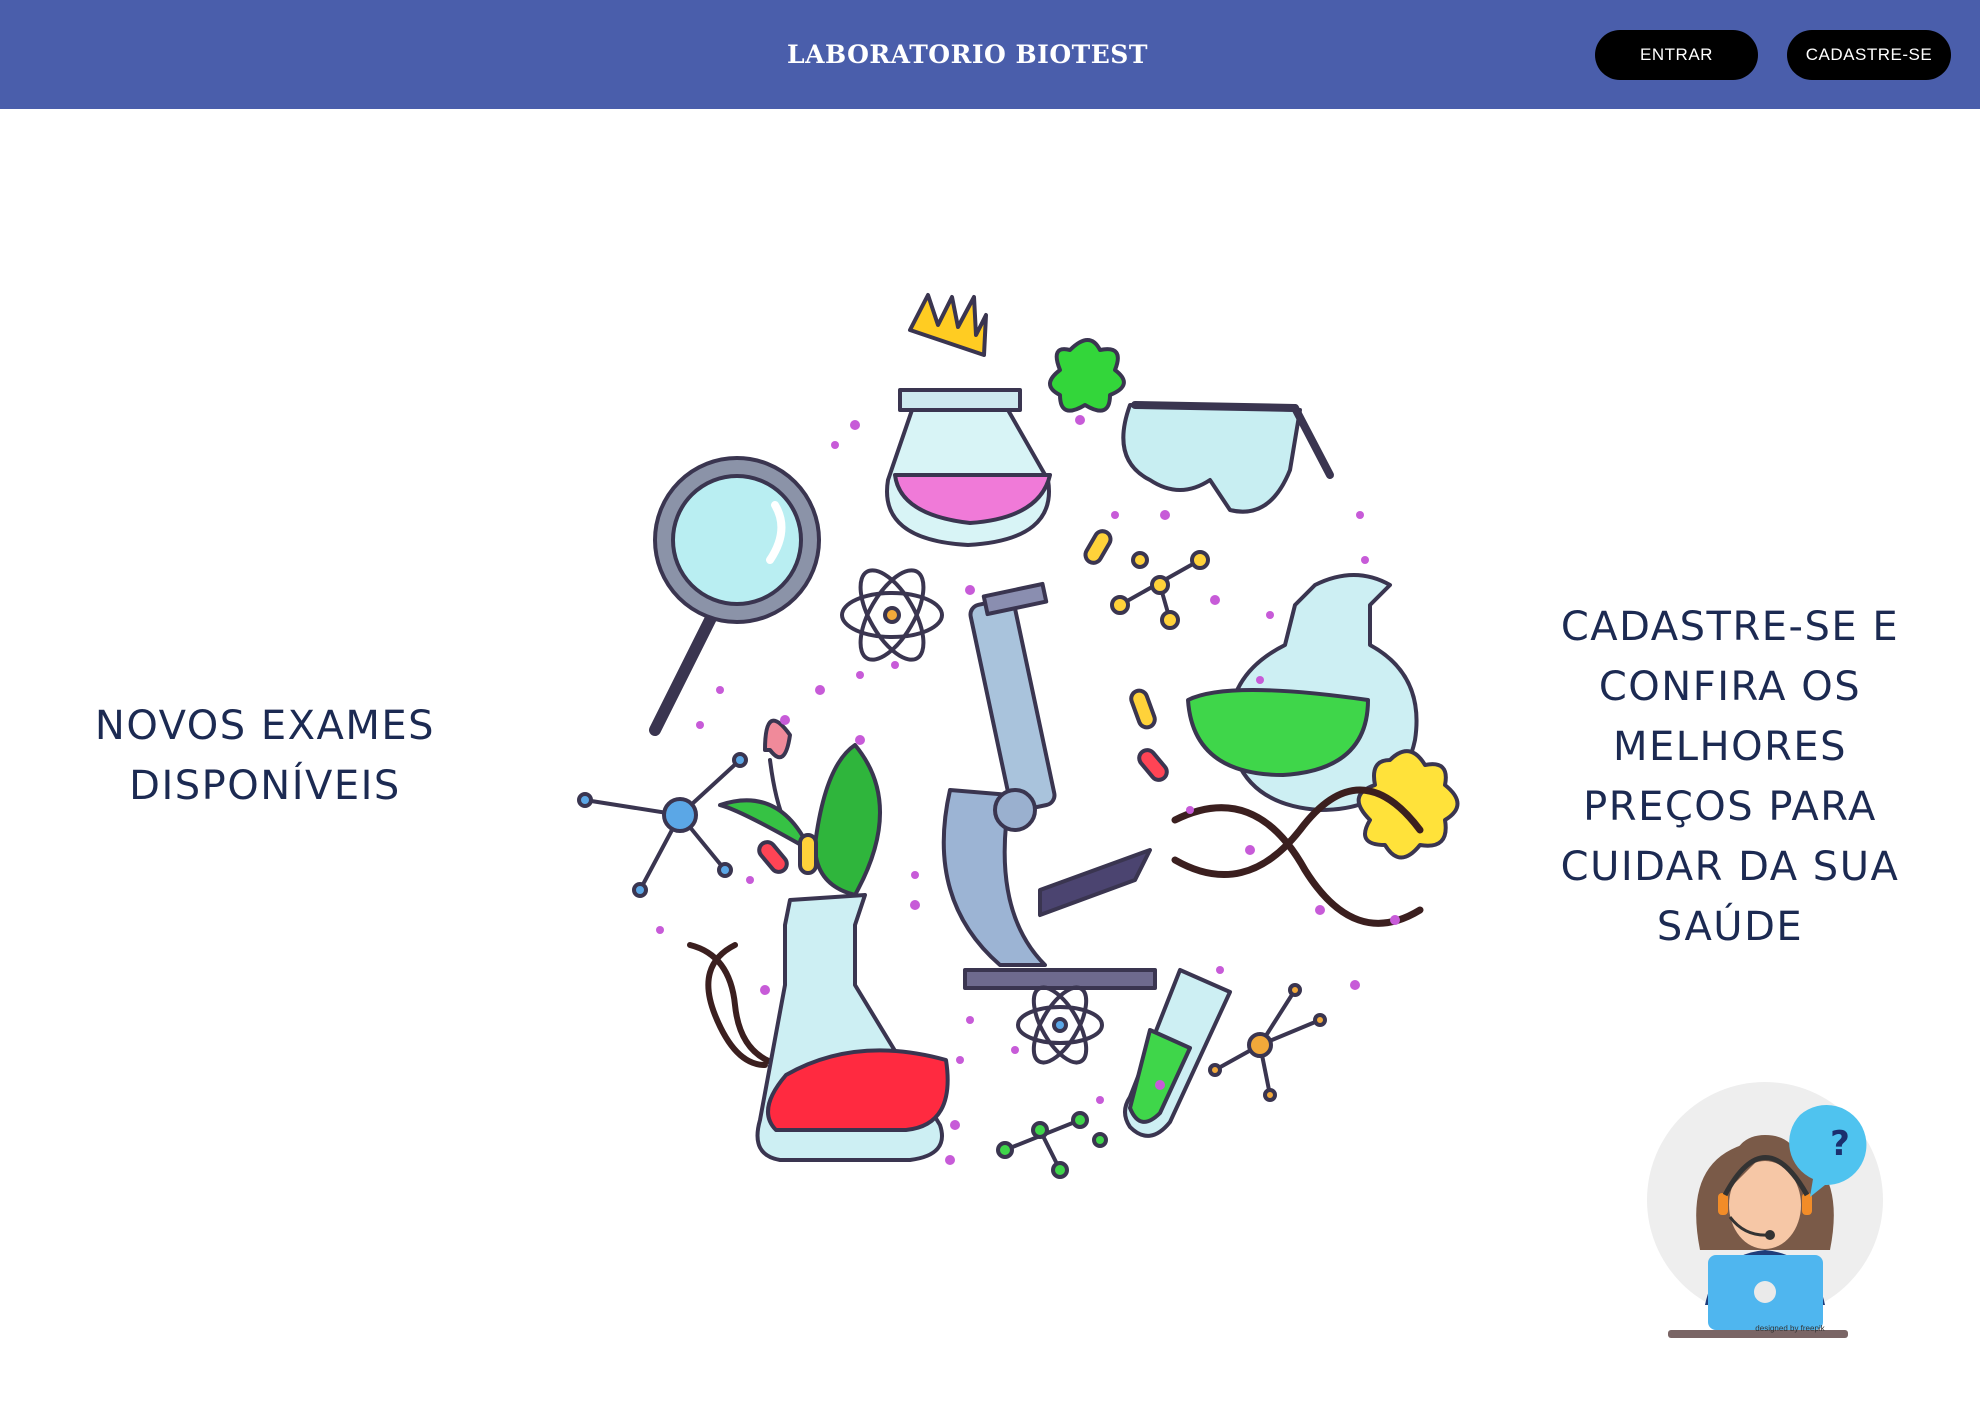 The image size is (1980, 1419). Describe the element at coordinates (1730, 807) in the screenshot. I see `promo-line-4: PREÇOS PARA` at that location.